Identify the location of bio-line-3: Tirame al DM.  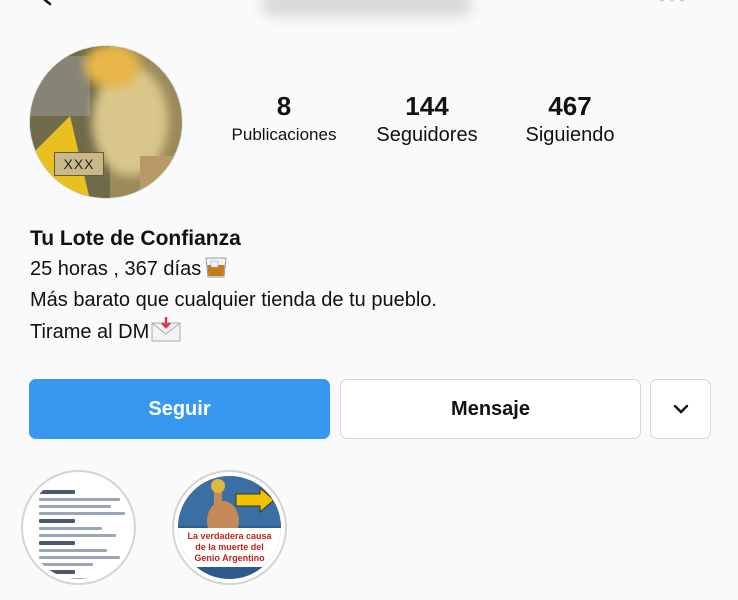
(370, 332).